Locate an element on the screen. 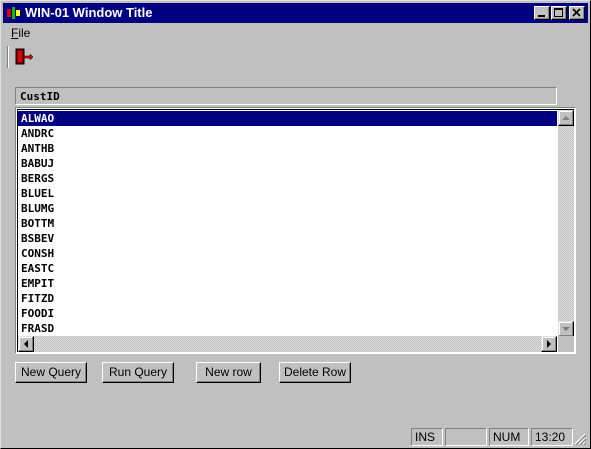  list-item: ANTHB is located at coordinates (287, 148).